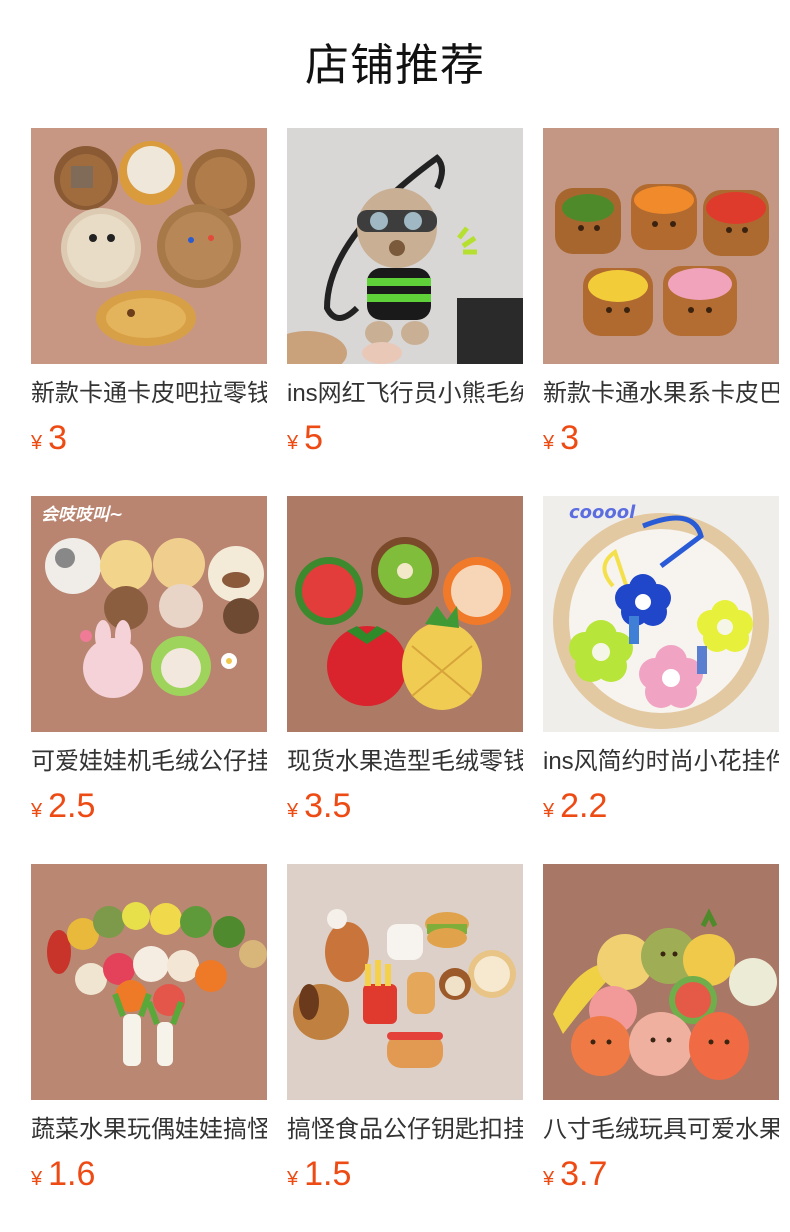  I want to click on product-price: ¥3.7, so click(575, 1174).